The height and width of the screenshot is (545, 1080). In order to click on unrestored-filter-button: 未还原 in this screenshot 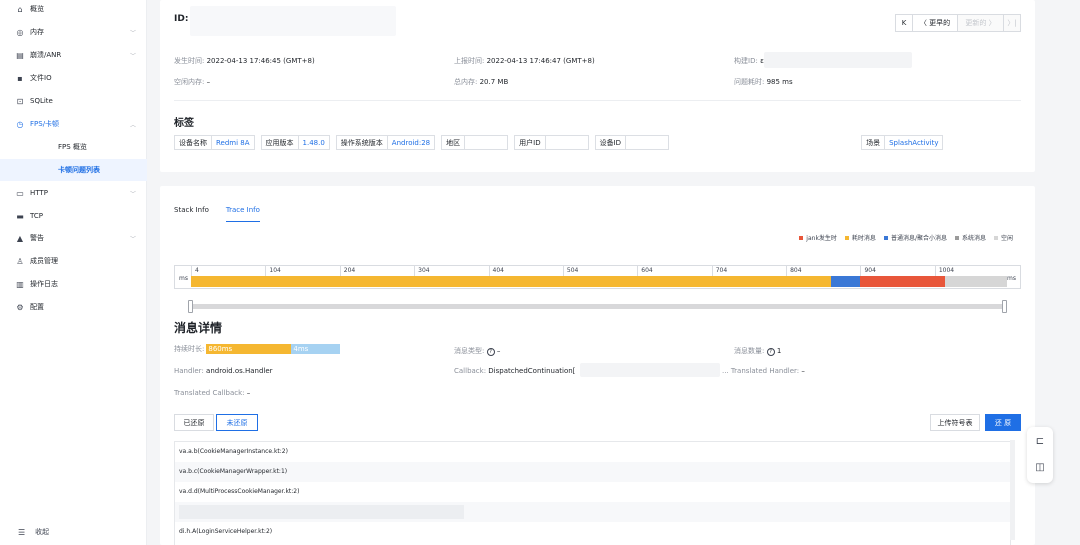, I will do `click(237, 422)`.